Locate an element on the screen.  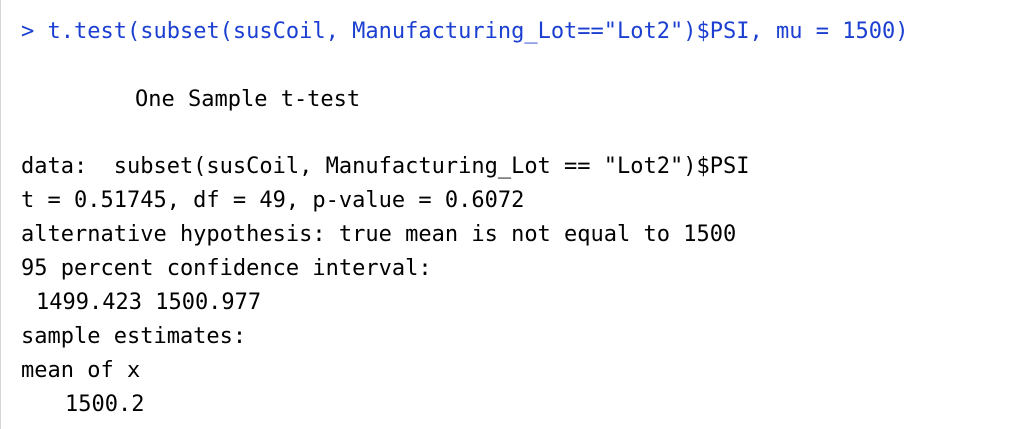
console-prompt: > is located at coordinates (28, 31).